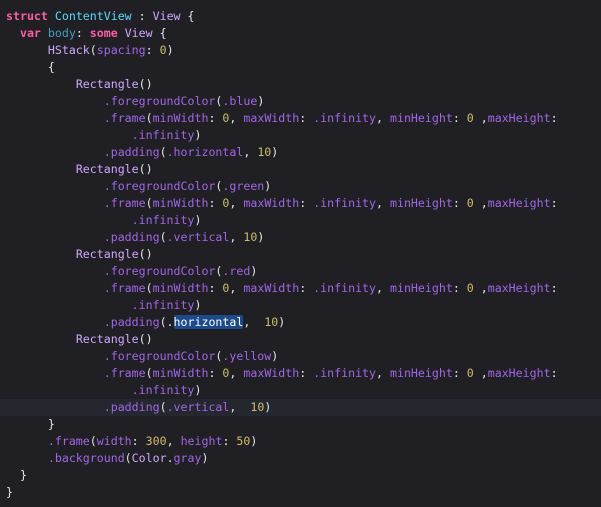 The height and width of the screenshot is (507, 601). What do you see at coordinates (243, 441) in the screenshot?
I see `code-token: 50` at bounding box center [243, 441].